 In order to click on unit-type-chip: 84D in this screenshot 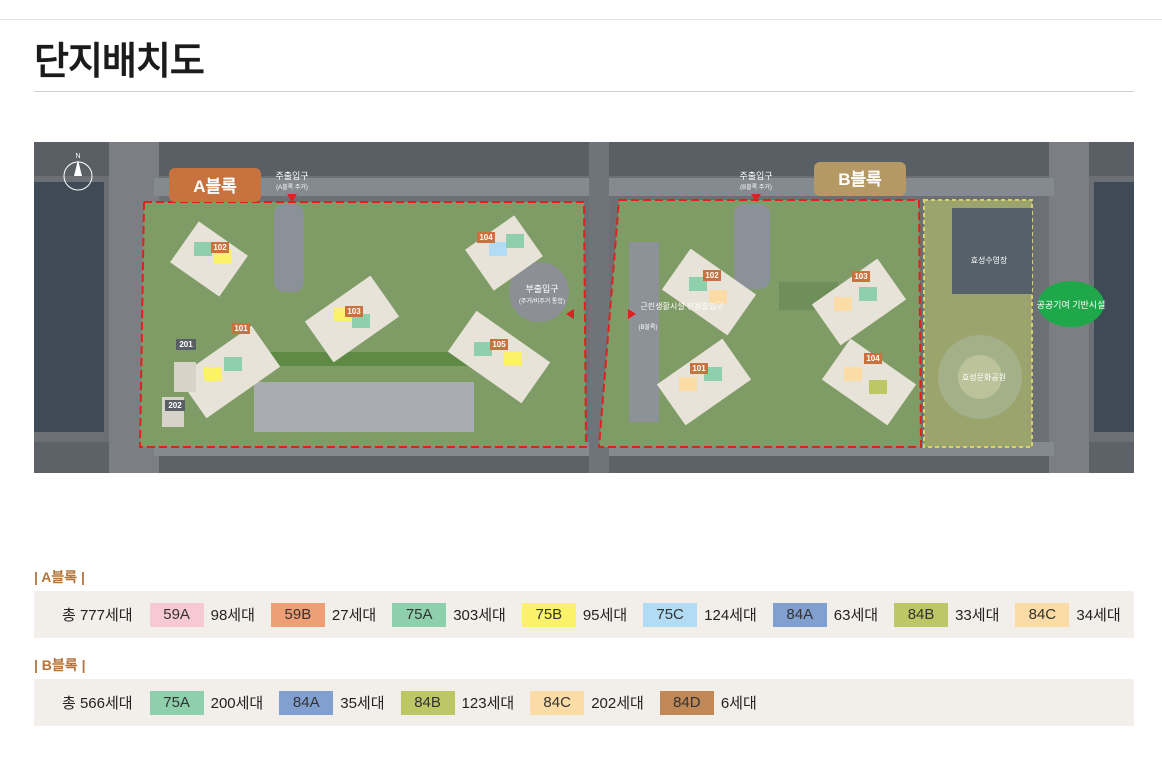, I will do `click(686, 702)`.